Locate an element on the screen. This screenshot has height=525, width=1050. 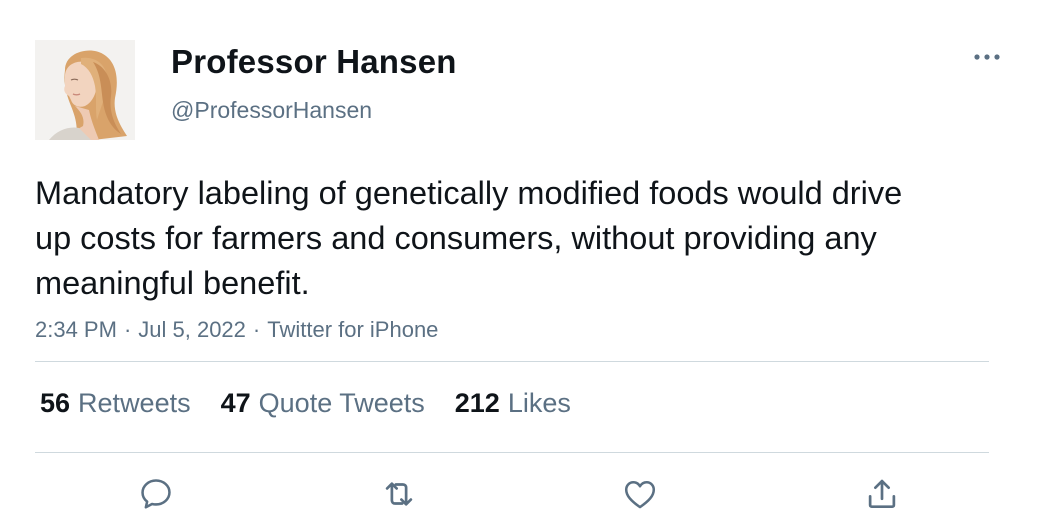
avatar is located at coordinates (85, 90).